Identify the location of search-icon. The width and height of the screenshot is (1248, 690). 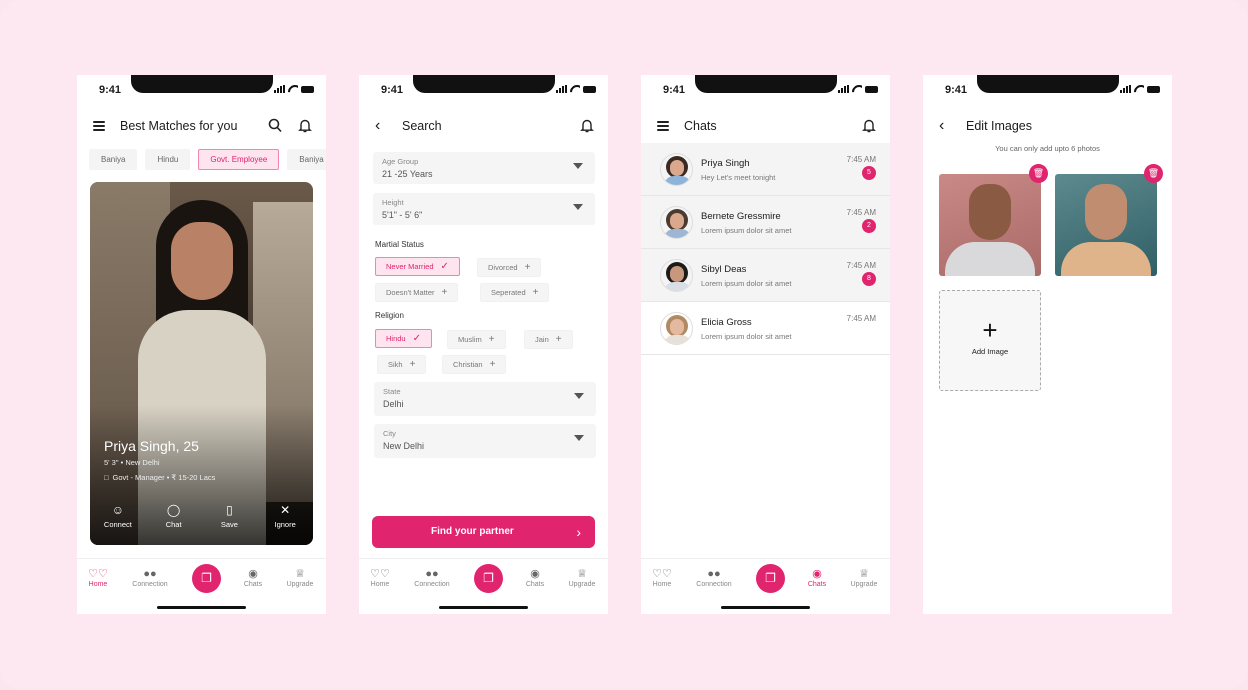
(275, 125).